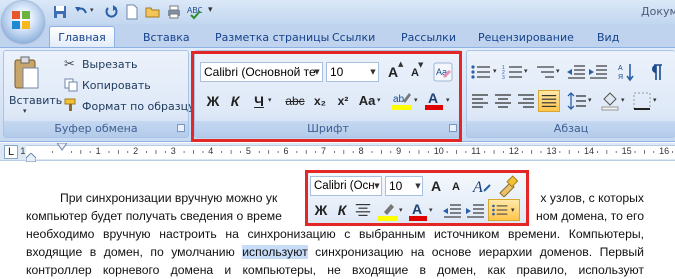  Describe the element at coordinates (272, 37) in the screenshot. I see `tab-page-layout: Разметка страницы` at that location.